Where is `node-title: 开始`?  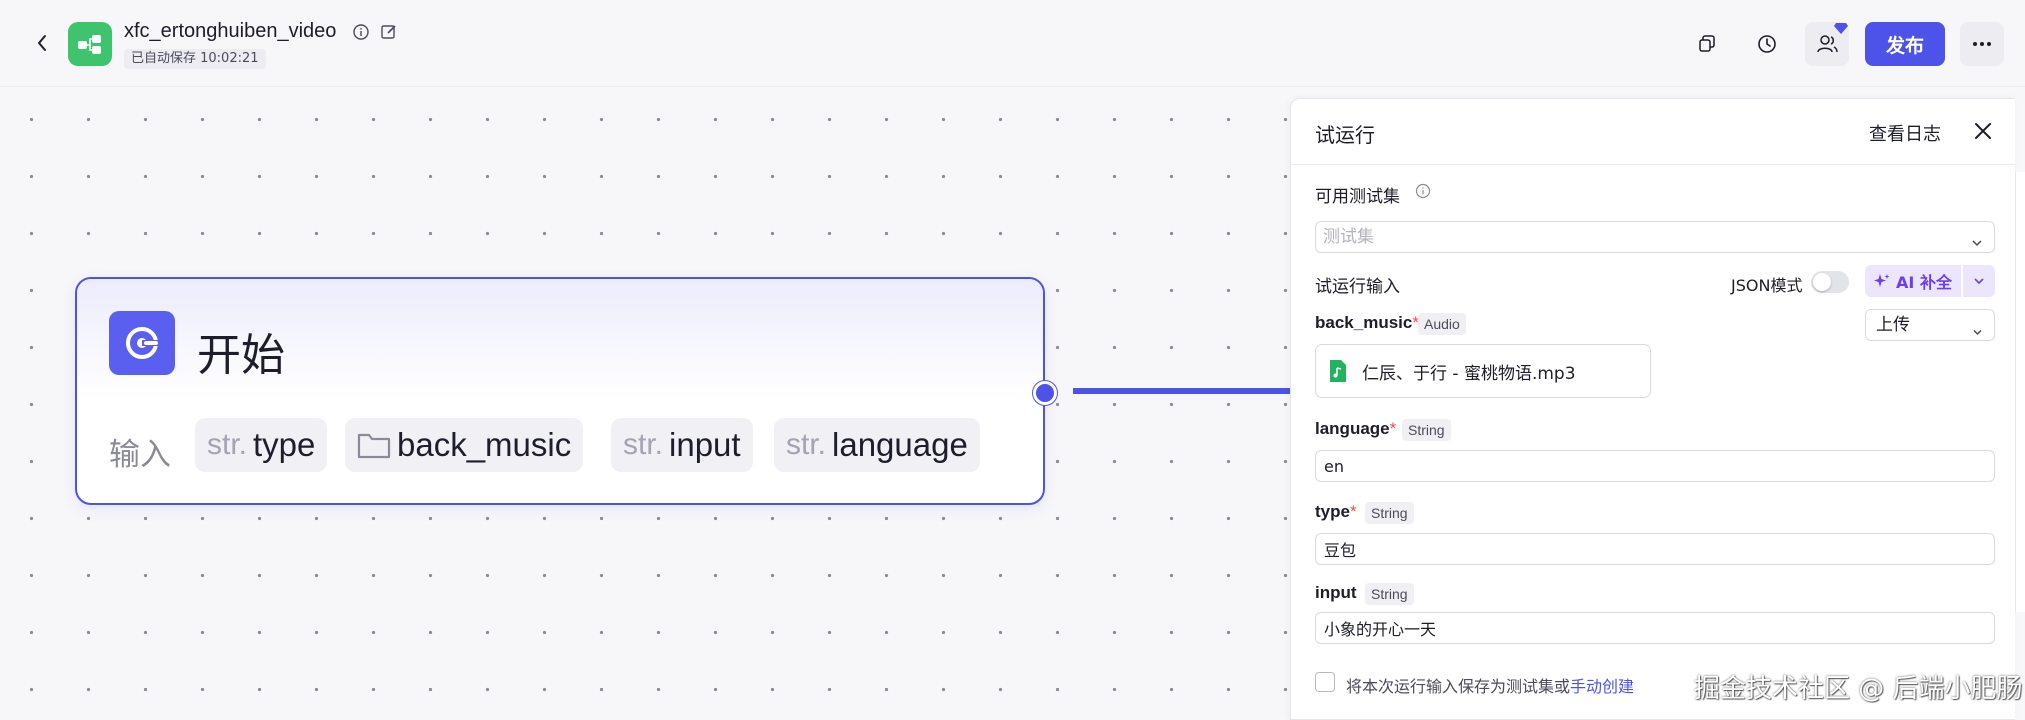
node-title: 开始 is located at coordinates (241, 355).